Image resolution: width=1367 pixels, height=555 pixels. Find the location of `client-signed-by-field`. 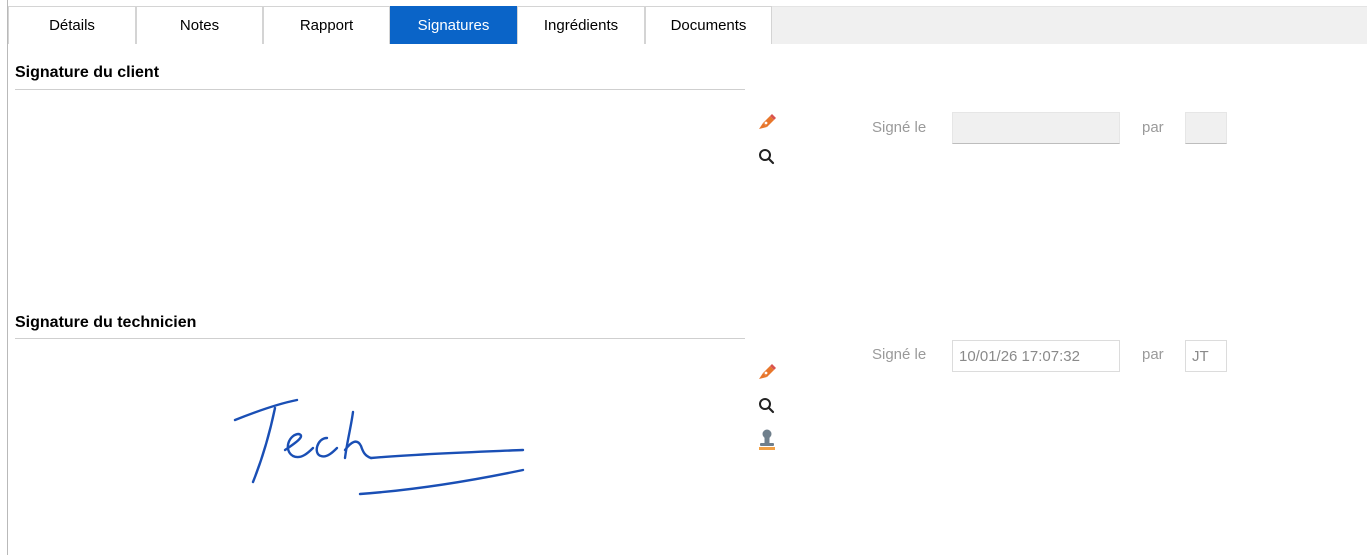

client-signed-by-field is located at coordinates (1206, 128).